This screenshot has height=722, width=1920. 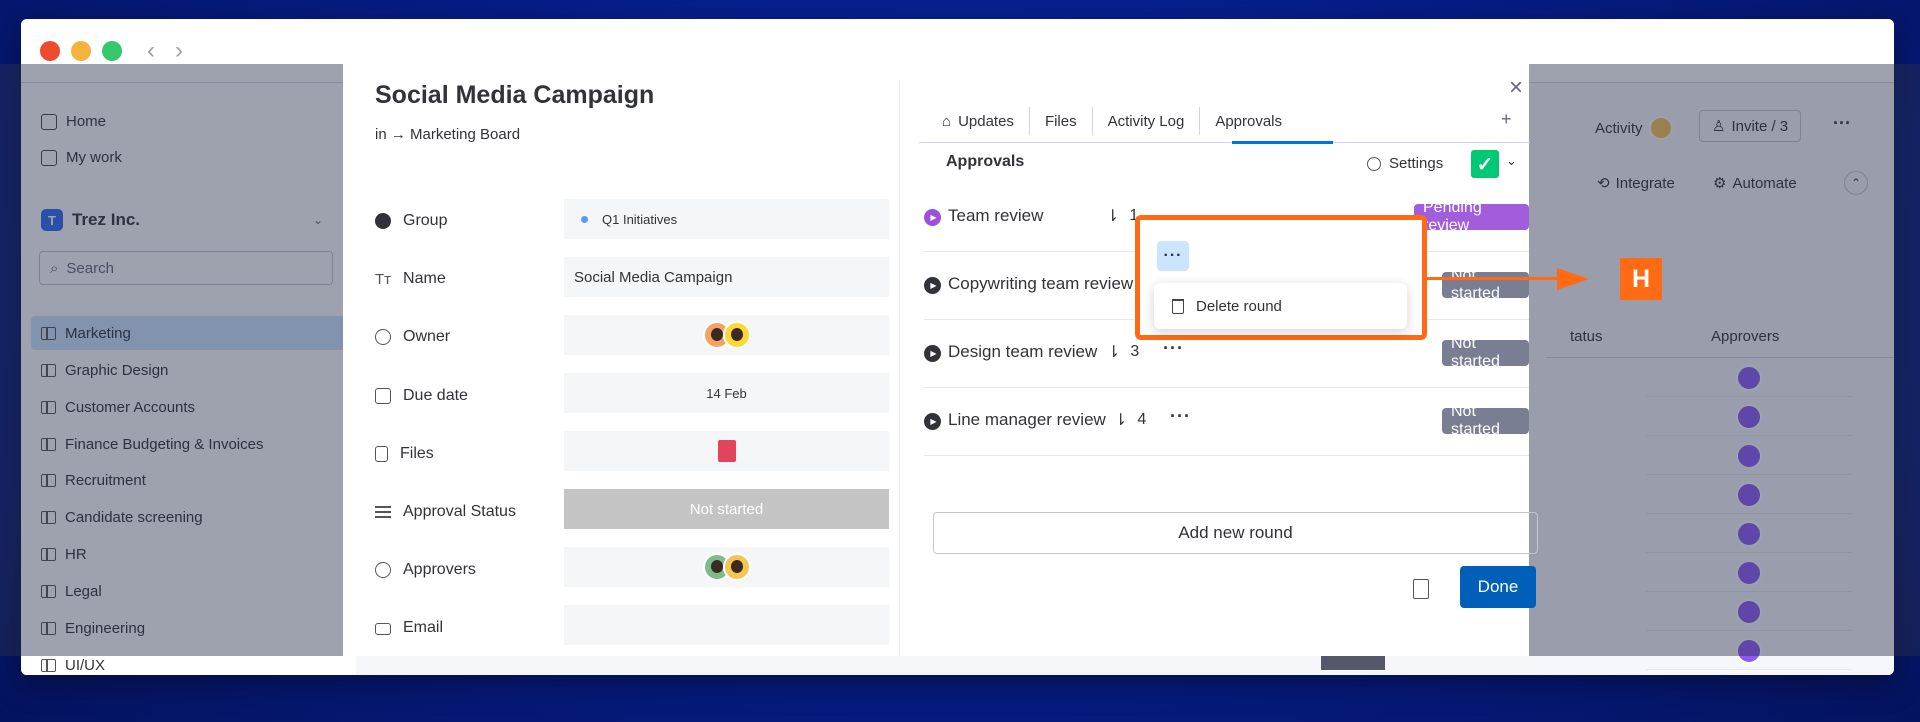 I want to click on round-name: Line manager review, so click(x=1027, y=419).